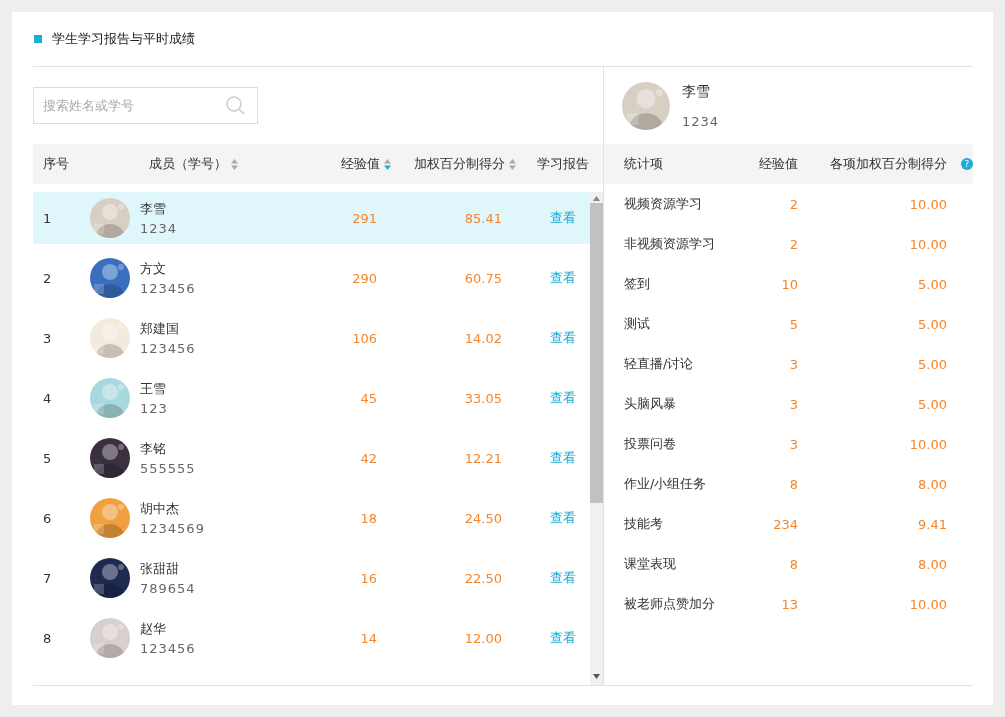 The image size is (1005, 717). I want to click on column-header: 统计项, so click(643, 164).